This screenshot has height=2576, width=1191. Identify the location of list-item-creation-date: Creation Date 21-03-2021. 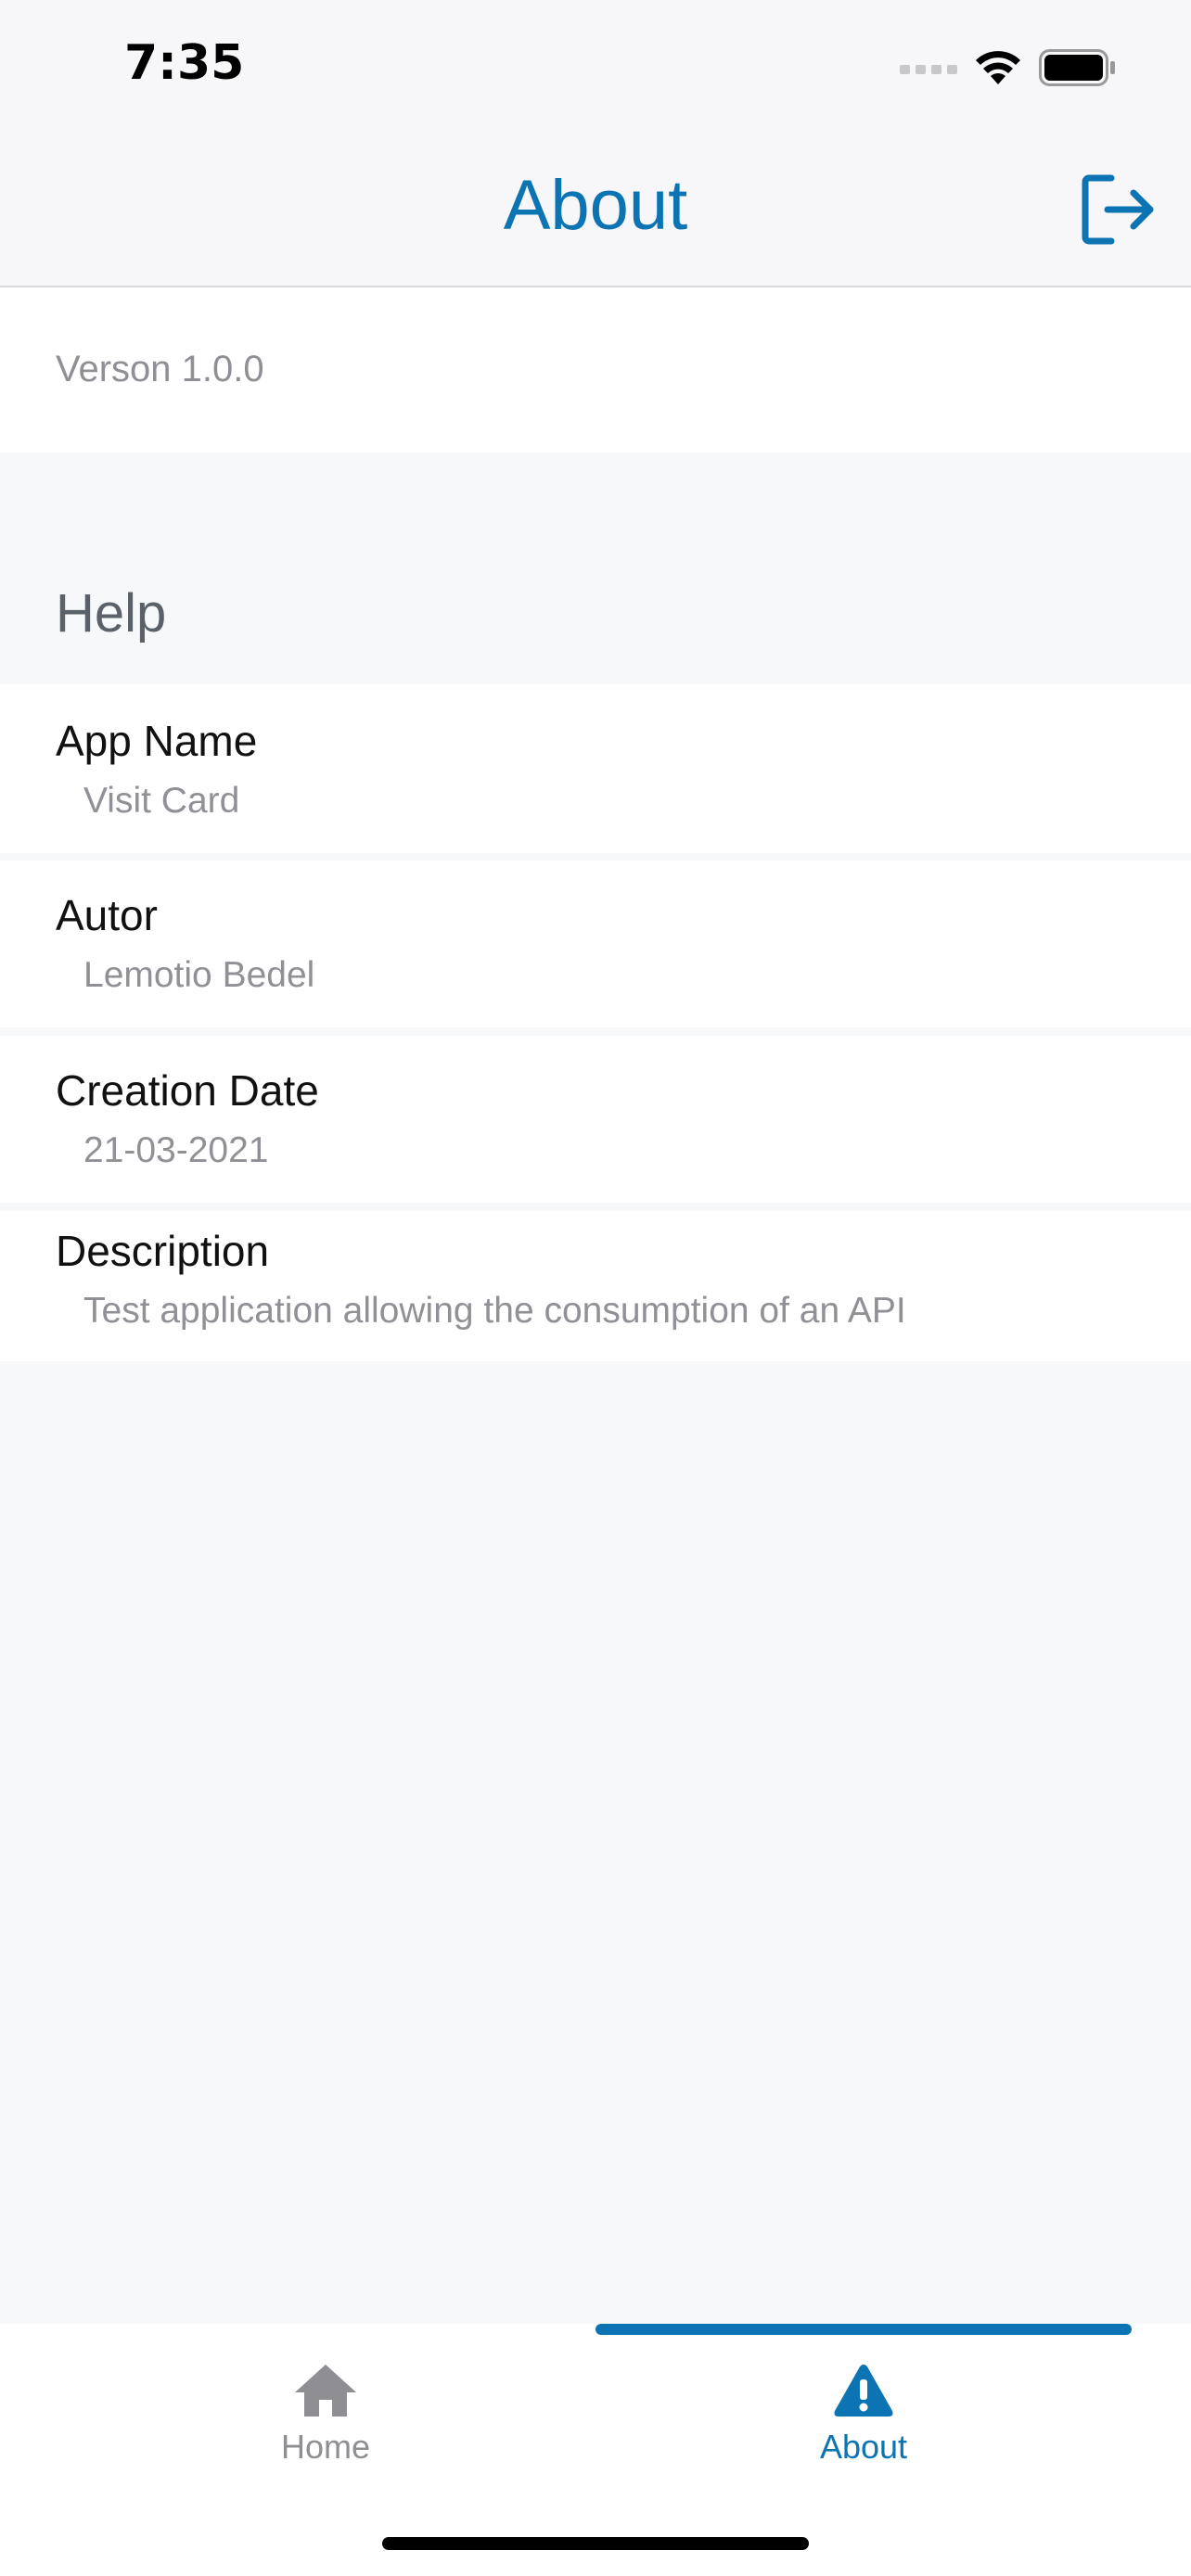
(595, 1119).